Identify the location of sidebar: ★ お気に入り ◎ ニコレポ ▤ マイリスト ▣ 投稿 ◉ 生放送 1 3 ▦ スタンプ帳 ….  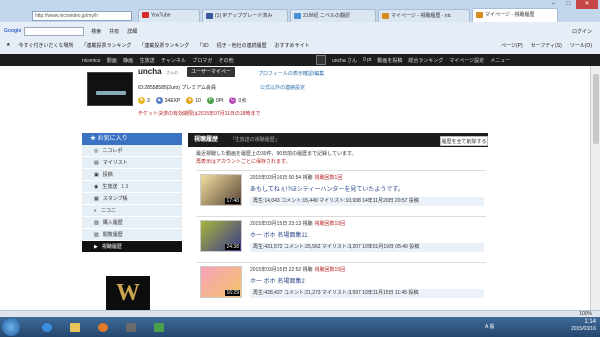
(132, 200).